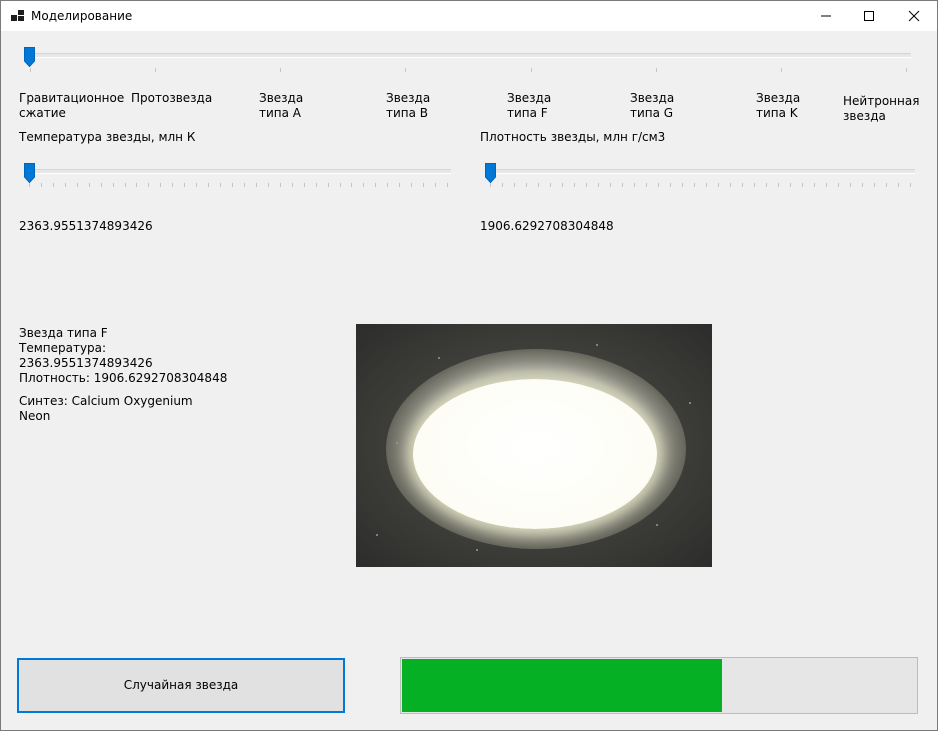 This screenshot has width=938, height=731. What do you see at coordinates (281, 105) in the screenshot?
I see `stage-label-type-a: Звезда типа A` at bounding box center [281, 105].